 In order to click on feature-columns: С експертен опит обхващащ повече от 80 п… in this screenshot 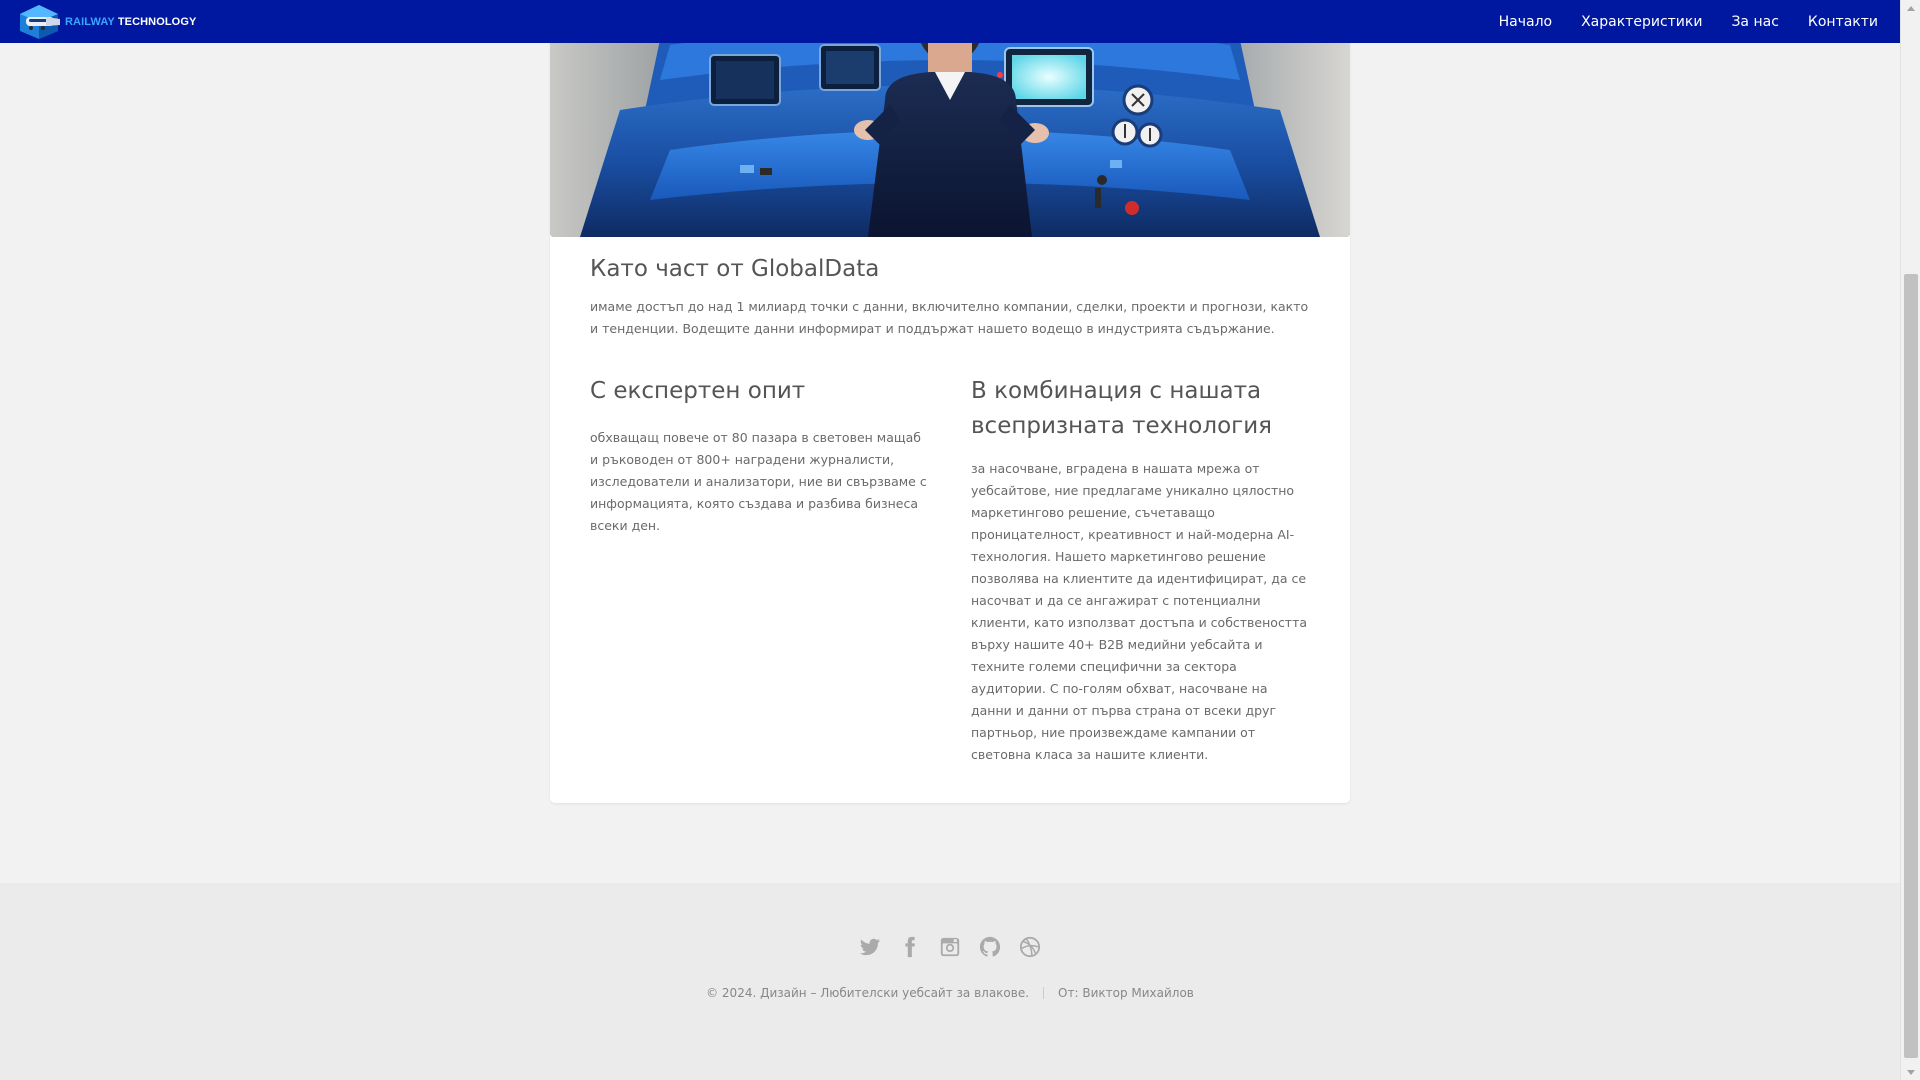, I will do `click(950, 570)`.